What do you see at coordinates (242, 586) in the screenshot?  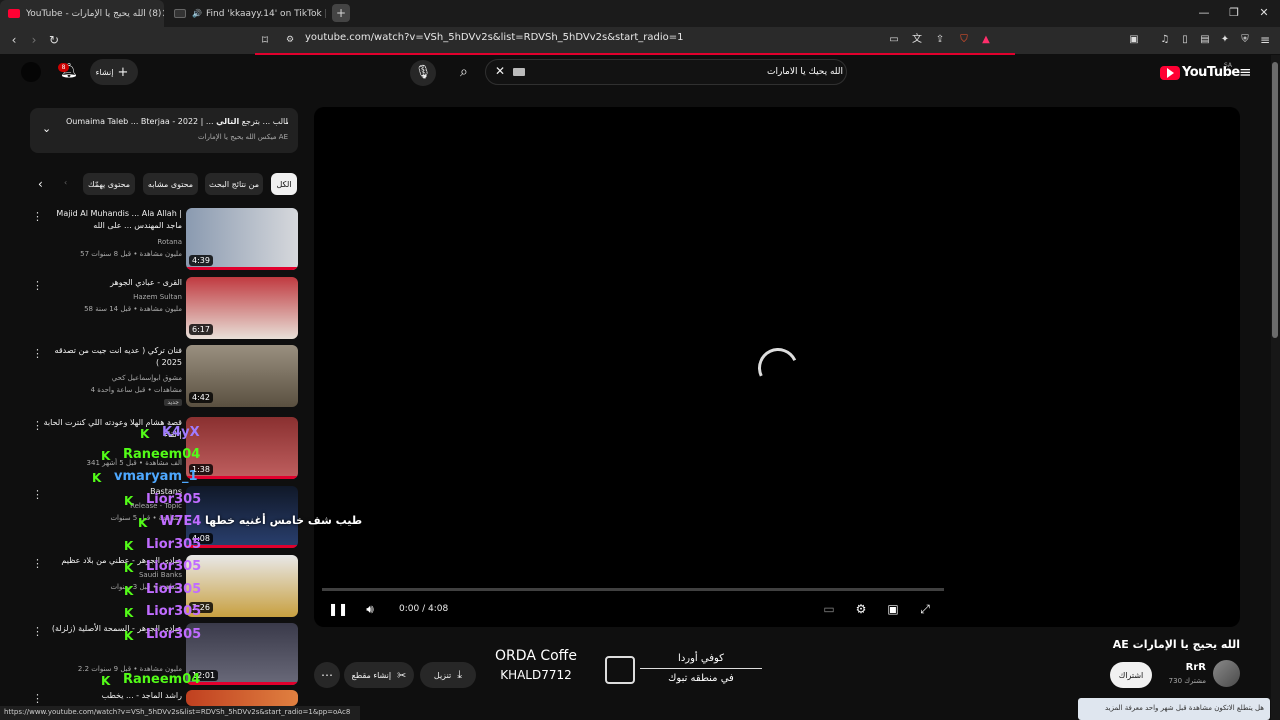 I see `video-thumbnail: 2:26` at bounding box center [242, 586].